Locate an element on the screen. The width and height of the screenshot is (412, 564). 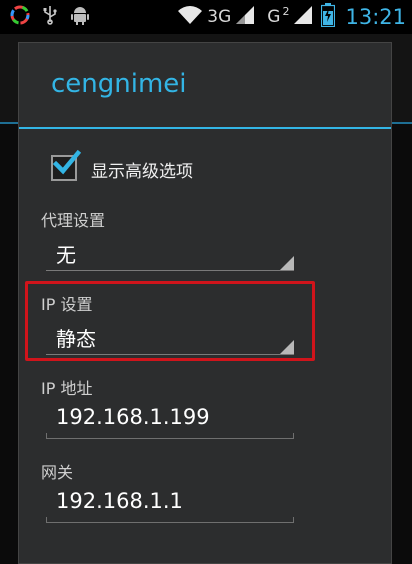
network-type-3g: 3G is located at coordinates (219, 17).